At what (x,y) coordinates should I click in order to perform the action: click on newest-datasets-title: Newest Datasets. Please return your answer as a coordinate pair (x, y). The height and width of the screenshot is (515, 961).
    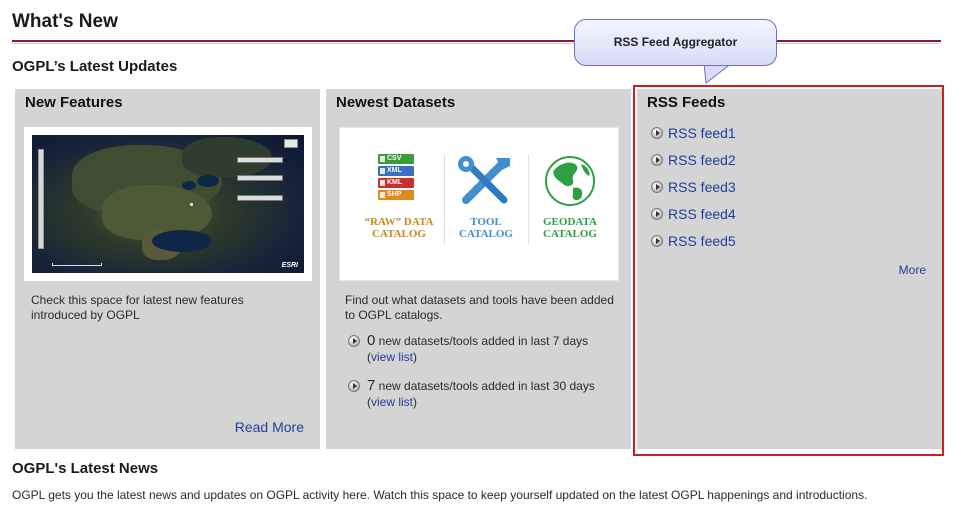
    Looking at the image, I should click on (396, 102).